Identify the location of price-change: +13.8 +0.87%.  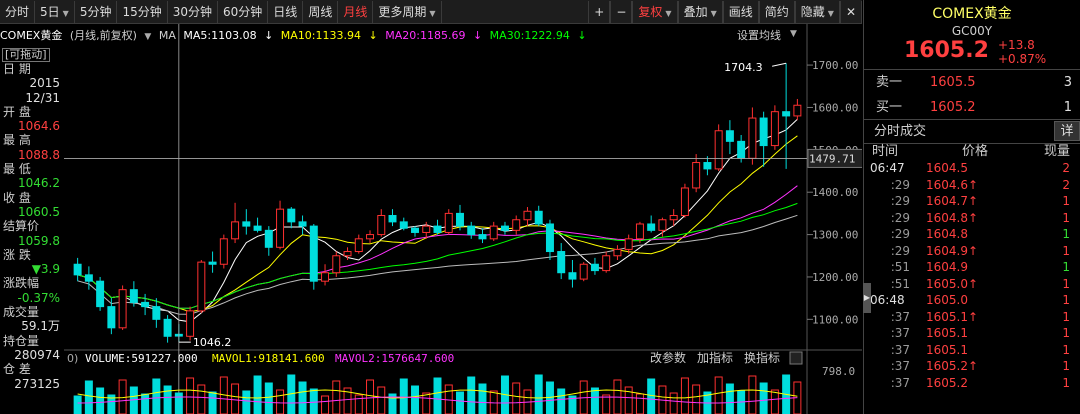
(1022, 52).